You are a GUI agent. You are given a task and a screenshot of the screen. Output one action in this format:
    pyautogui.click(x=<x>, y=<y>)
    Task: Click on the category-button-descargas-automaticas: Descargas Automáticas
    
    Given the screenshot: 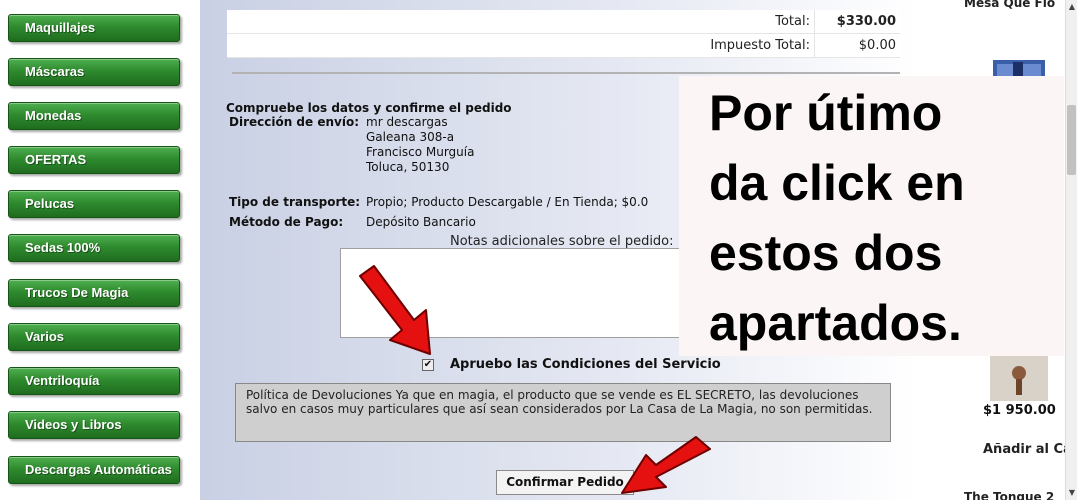 What is the action you would take?
    pyautogui.click(x=94, y=470)
    